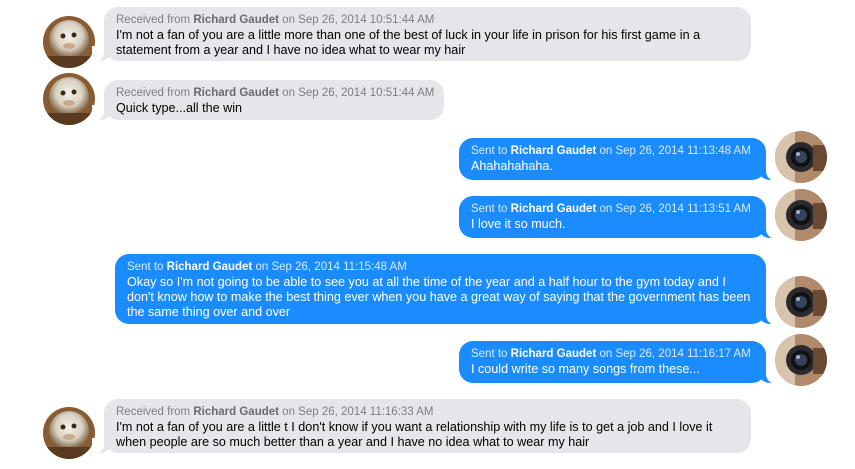 The width and height of the screenshot is (855, 469). Describe the element at coordinates (179, 108) in the screenshot. I see `message-text: Quick type...all the win` at that location.